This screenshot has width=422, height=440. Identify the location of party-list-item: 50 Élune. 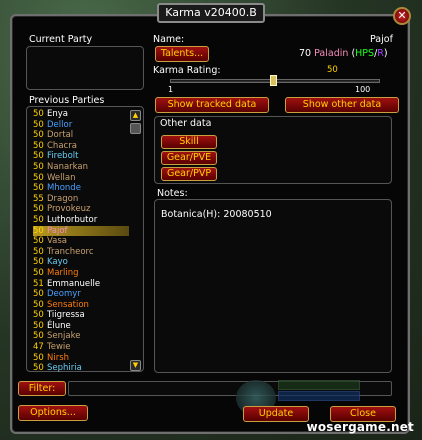
(81, 326).